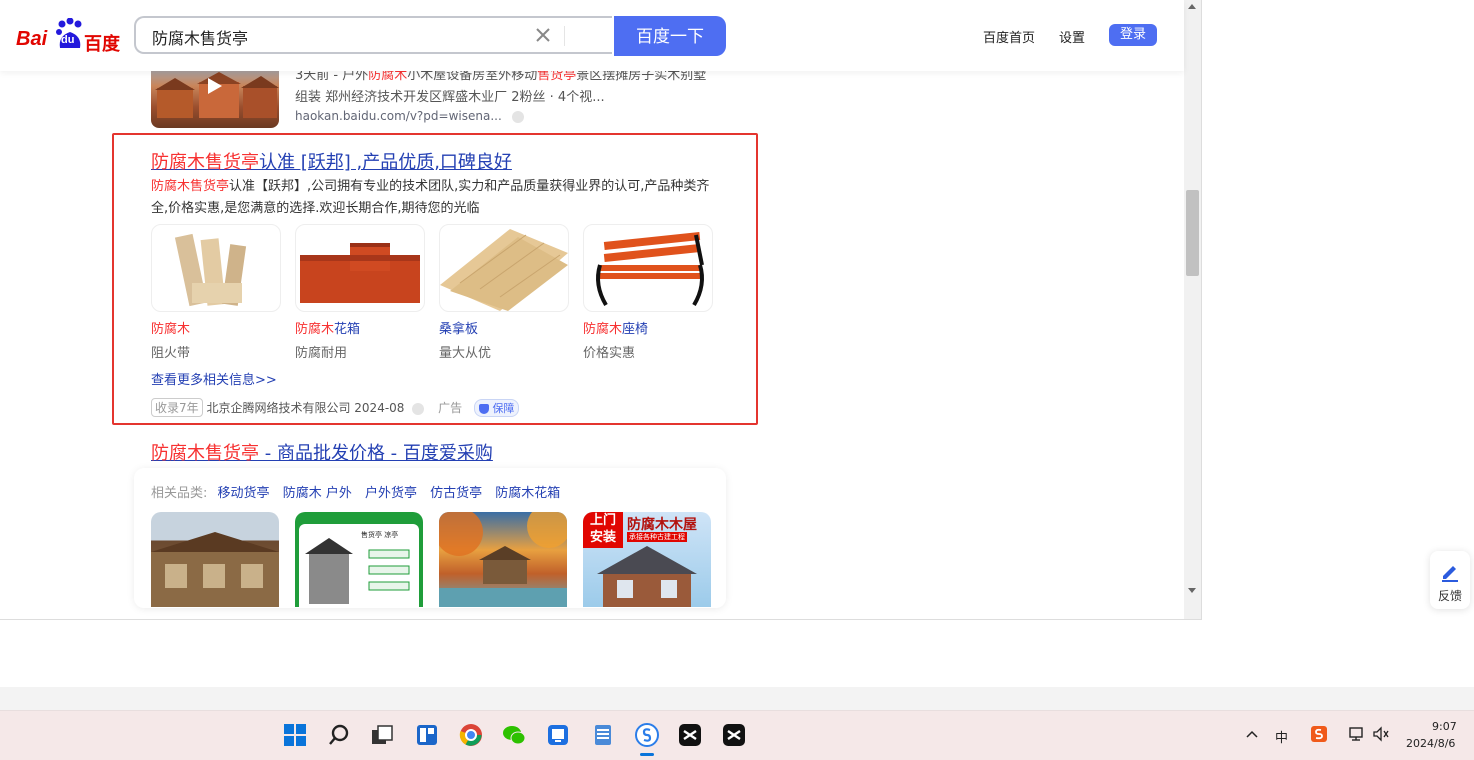  I want to click on notepad-icon, so click(603, 735).